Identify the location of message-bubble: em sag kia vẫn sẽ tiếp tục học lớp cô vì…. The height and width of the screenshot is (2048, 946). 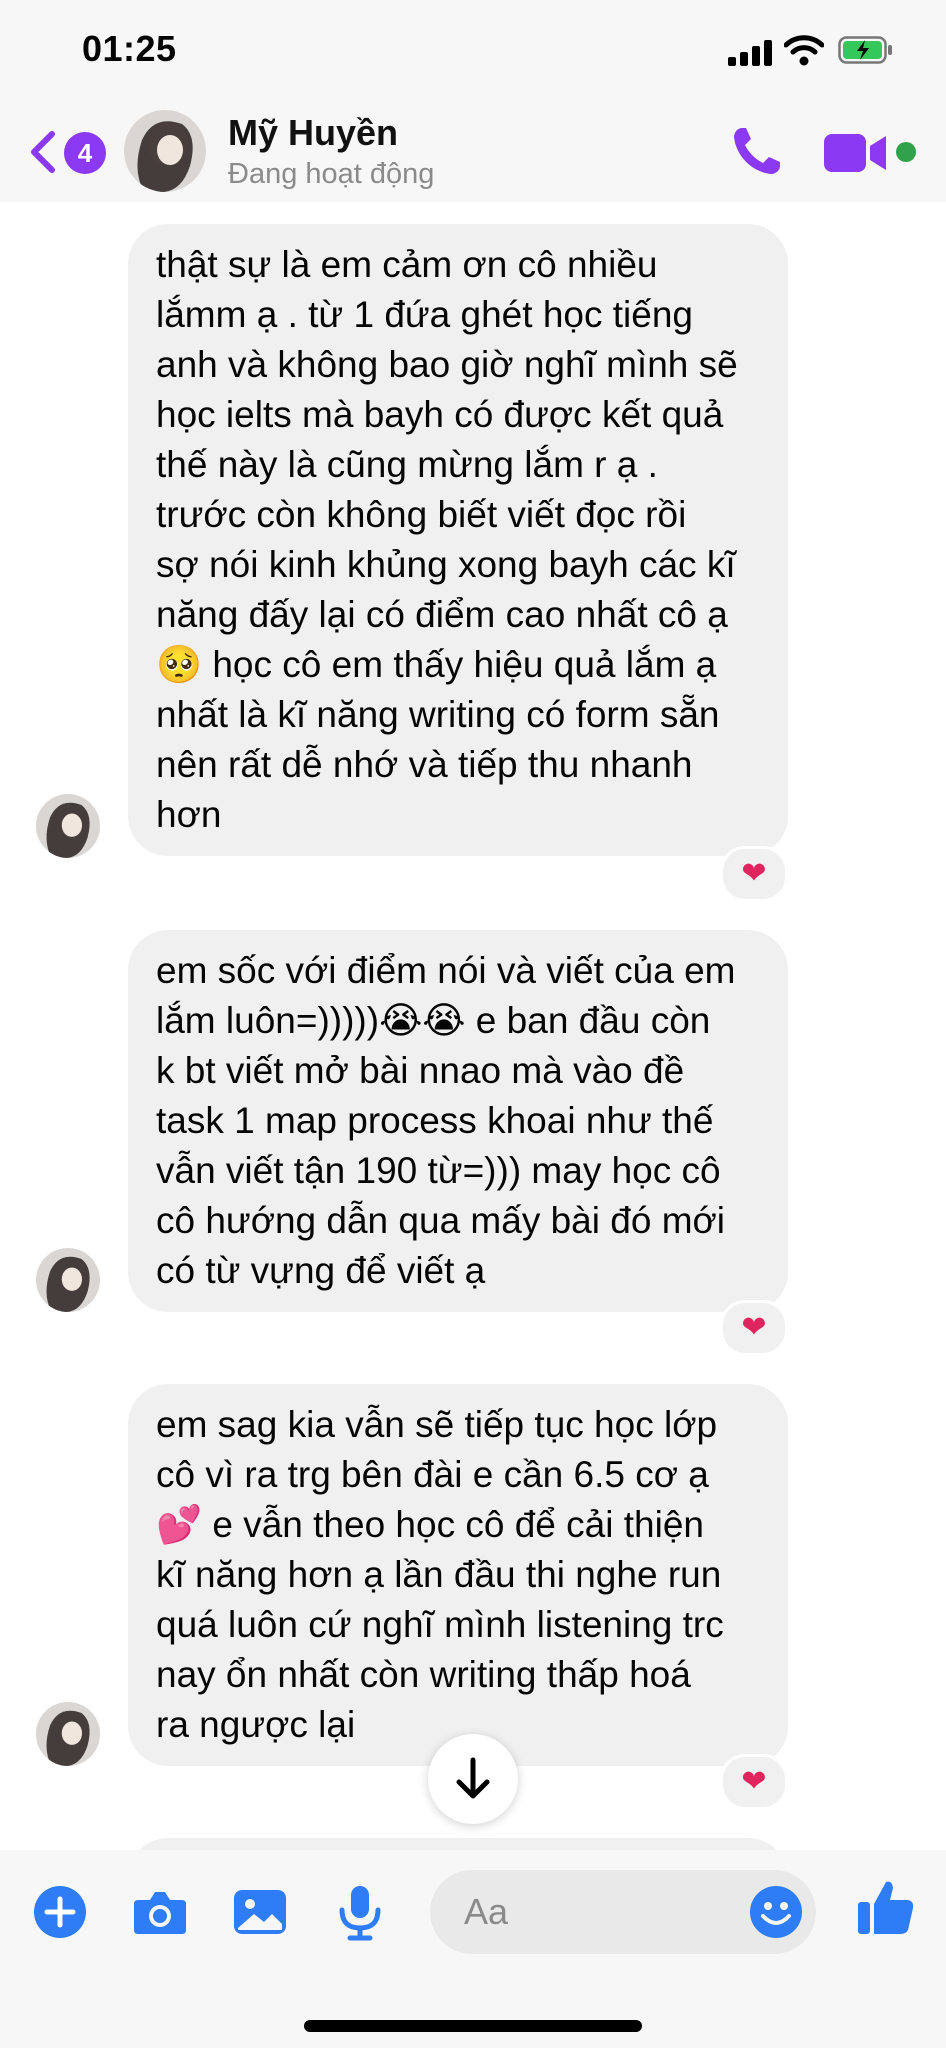
(458, 1575).